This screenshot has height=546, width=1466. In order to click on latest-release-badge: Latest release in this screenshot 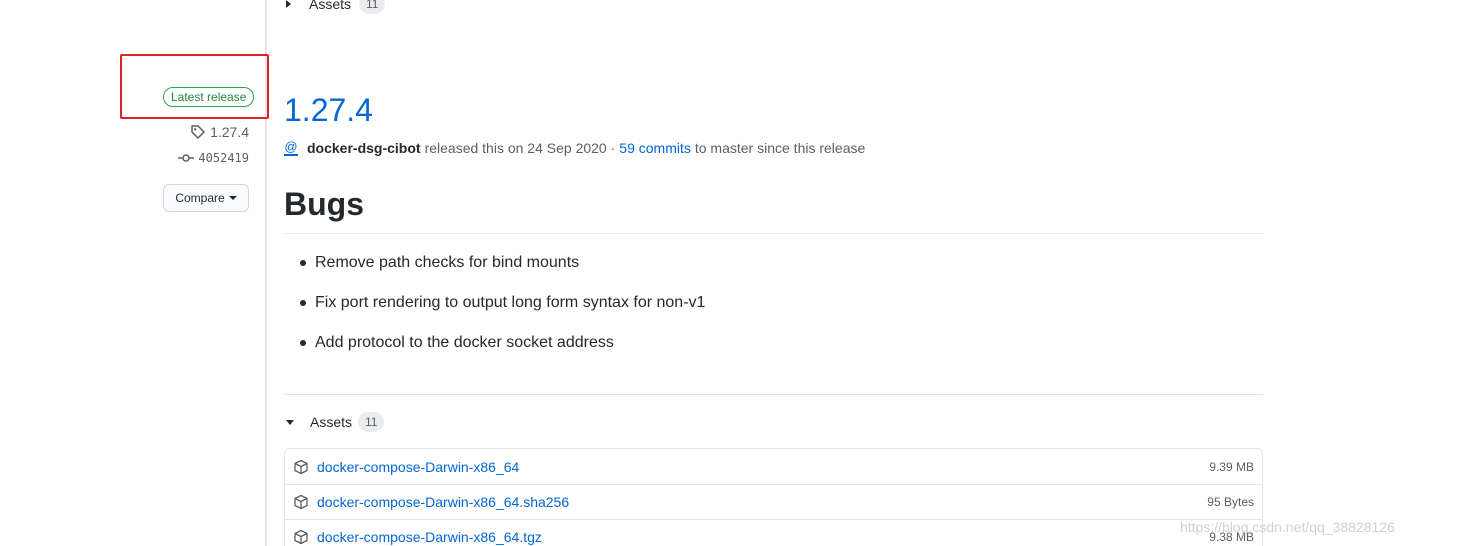, I will do `click(209, 97)`.